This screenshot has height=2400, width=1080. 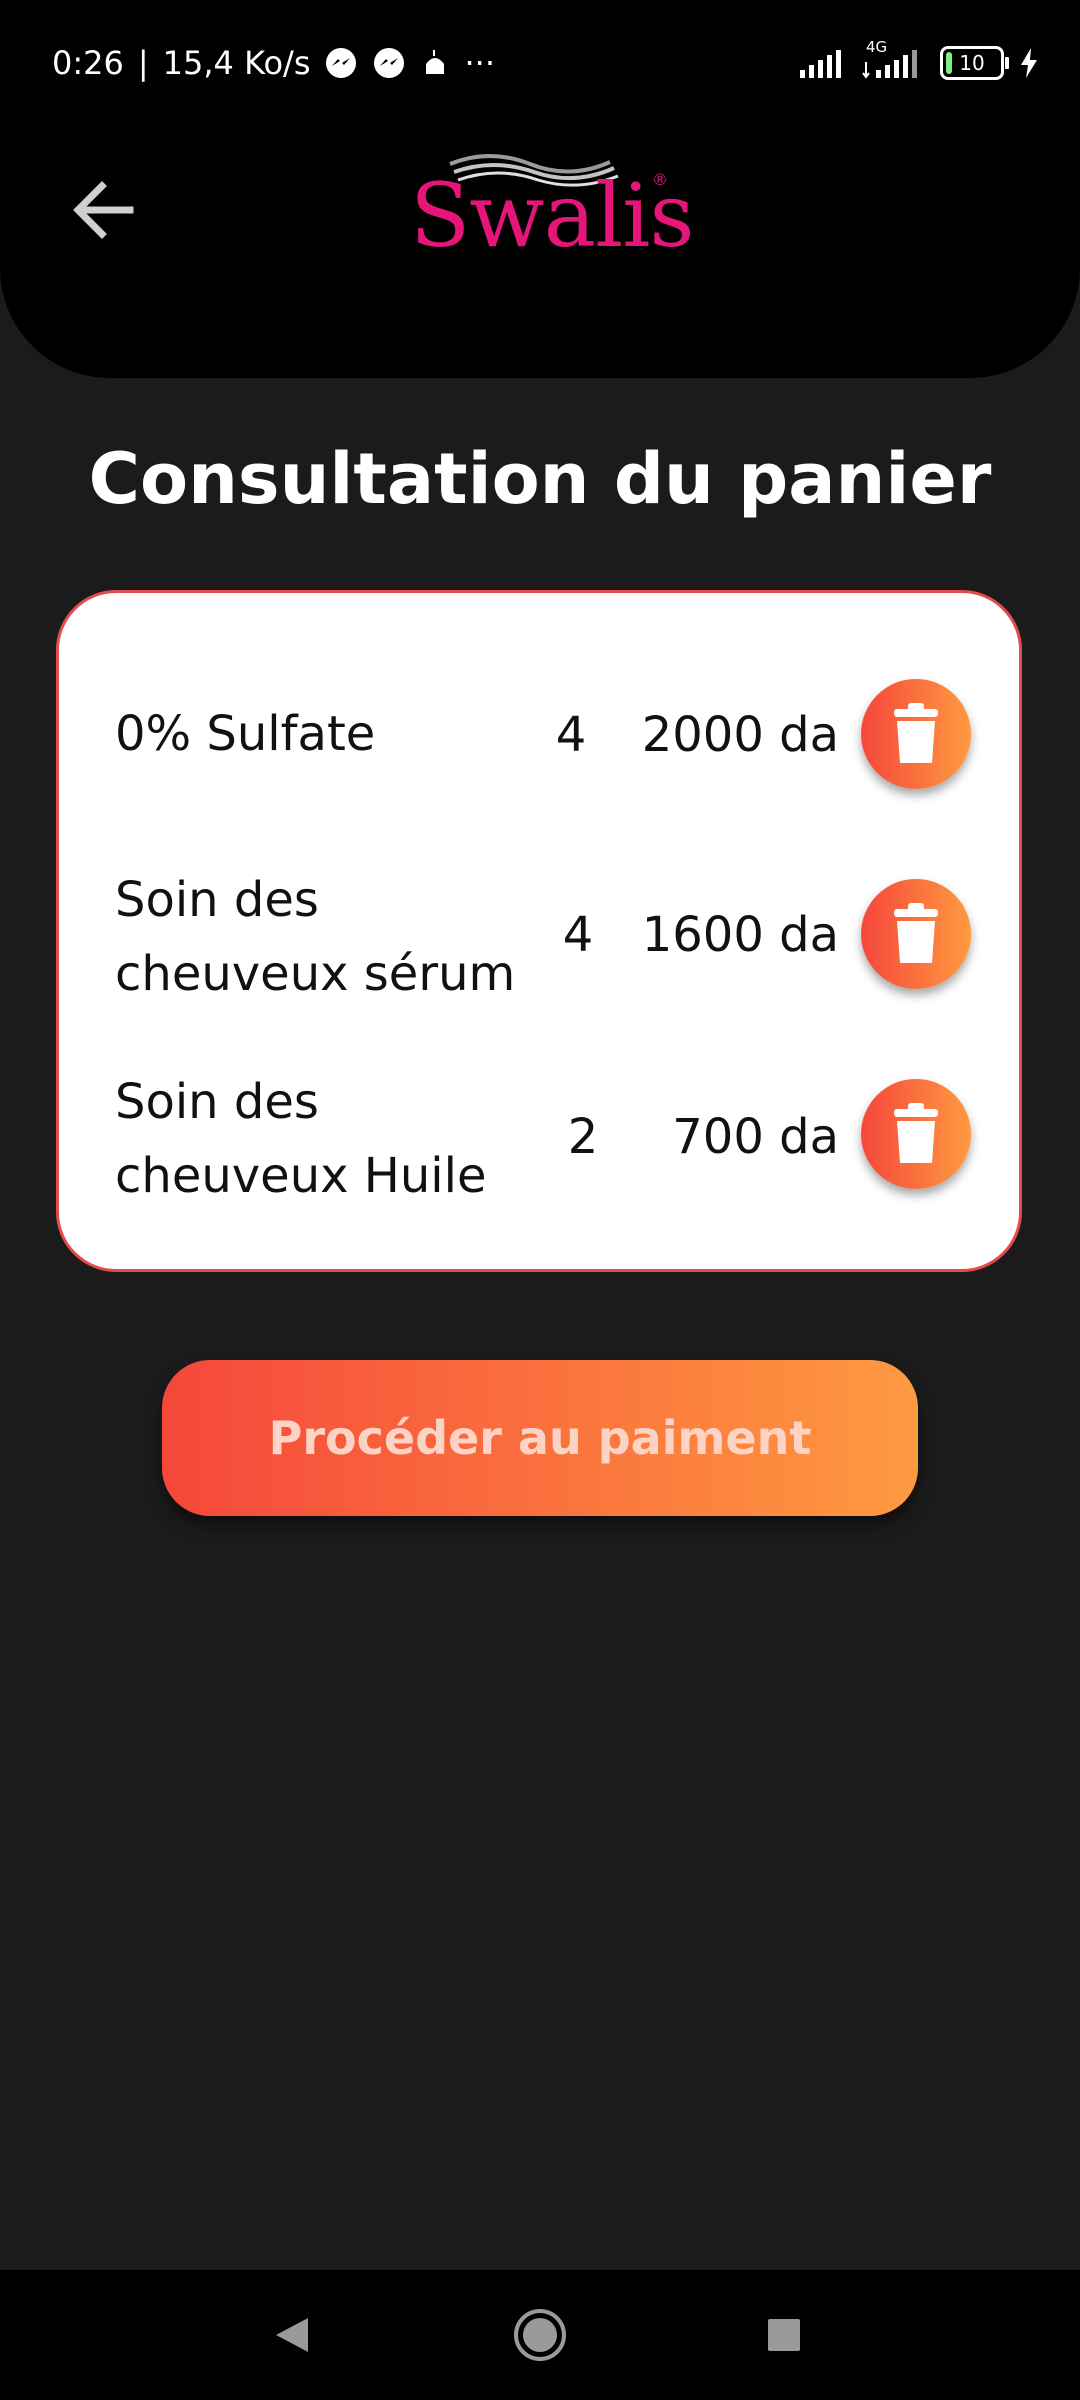 I want to click on signal-icon, so click(x=823, y=63).